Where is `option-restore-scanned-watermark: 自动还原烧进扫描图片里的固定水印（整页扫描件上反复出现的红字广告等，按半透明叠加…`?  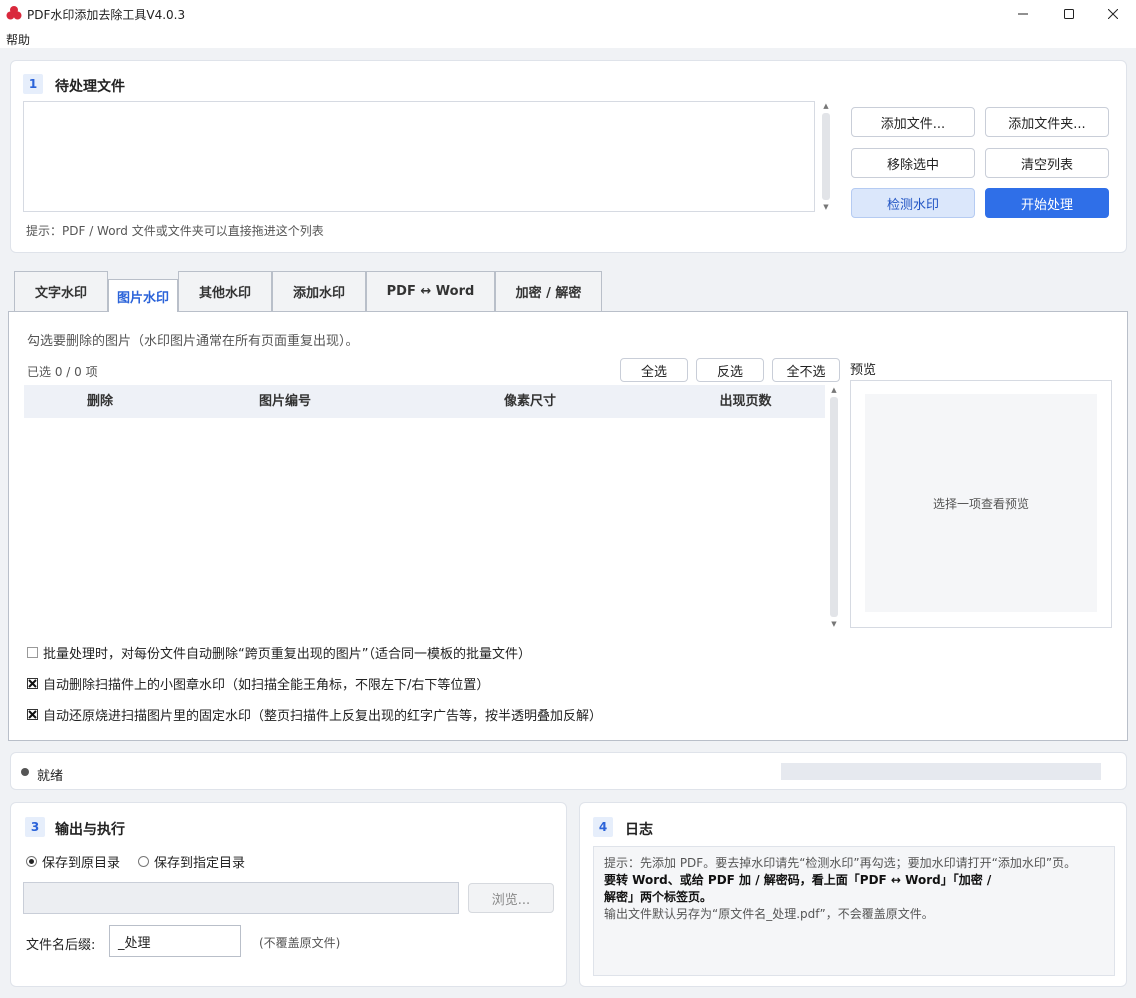
option-restore-scanned-watermark: 自动还原烧进扫描图片里的固定水印（整页扫描件上反复出现的红字广告等，按半透明叠加… is located at coordinates (314, 714).